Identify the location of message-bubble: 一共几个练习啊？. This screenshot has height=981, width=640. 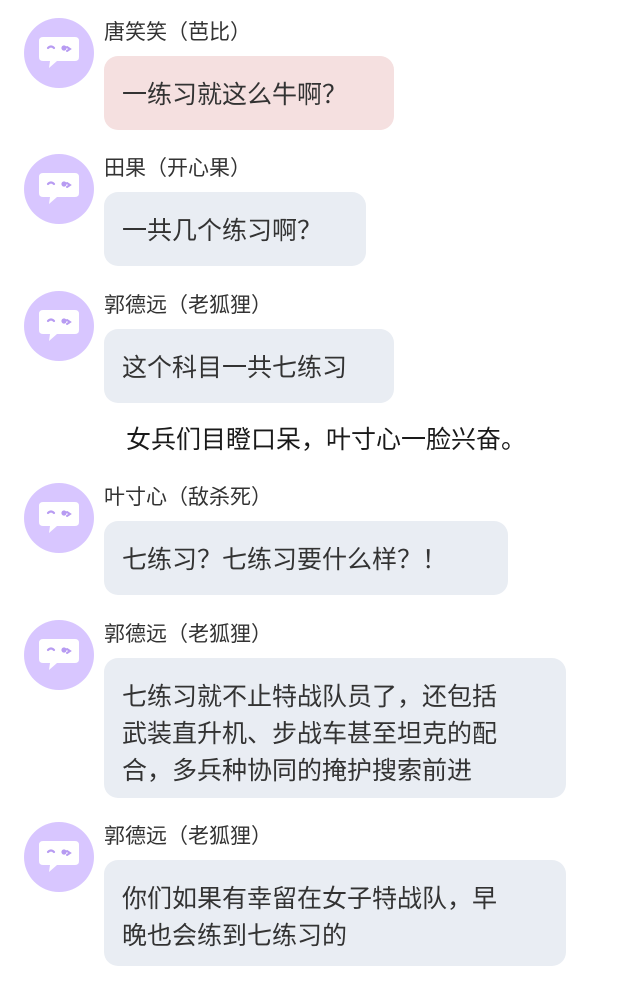
(235, 229).